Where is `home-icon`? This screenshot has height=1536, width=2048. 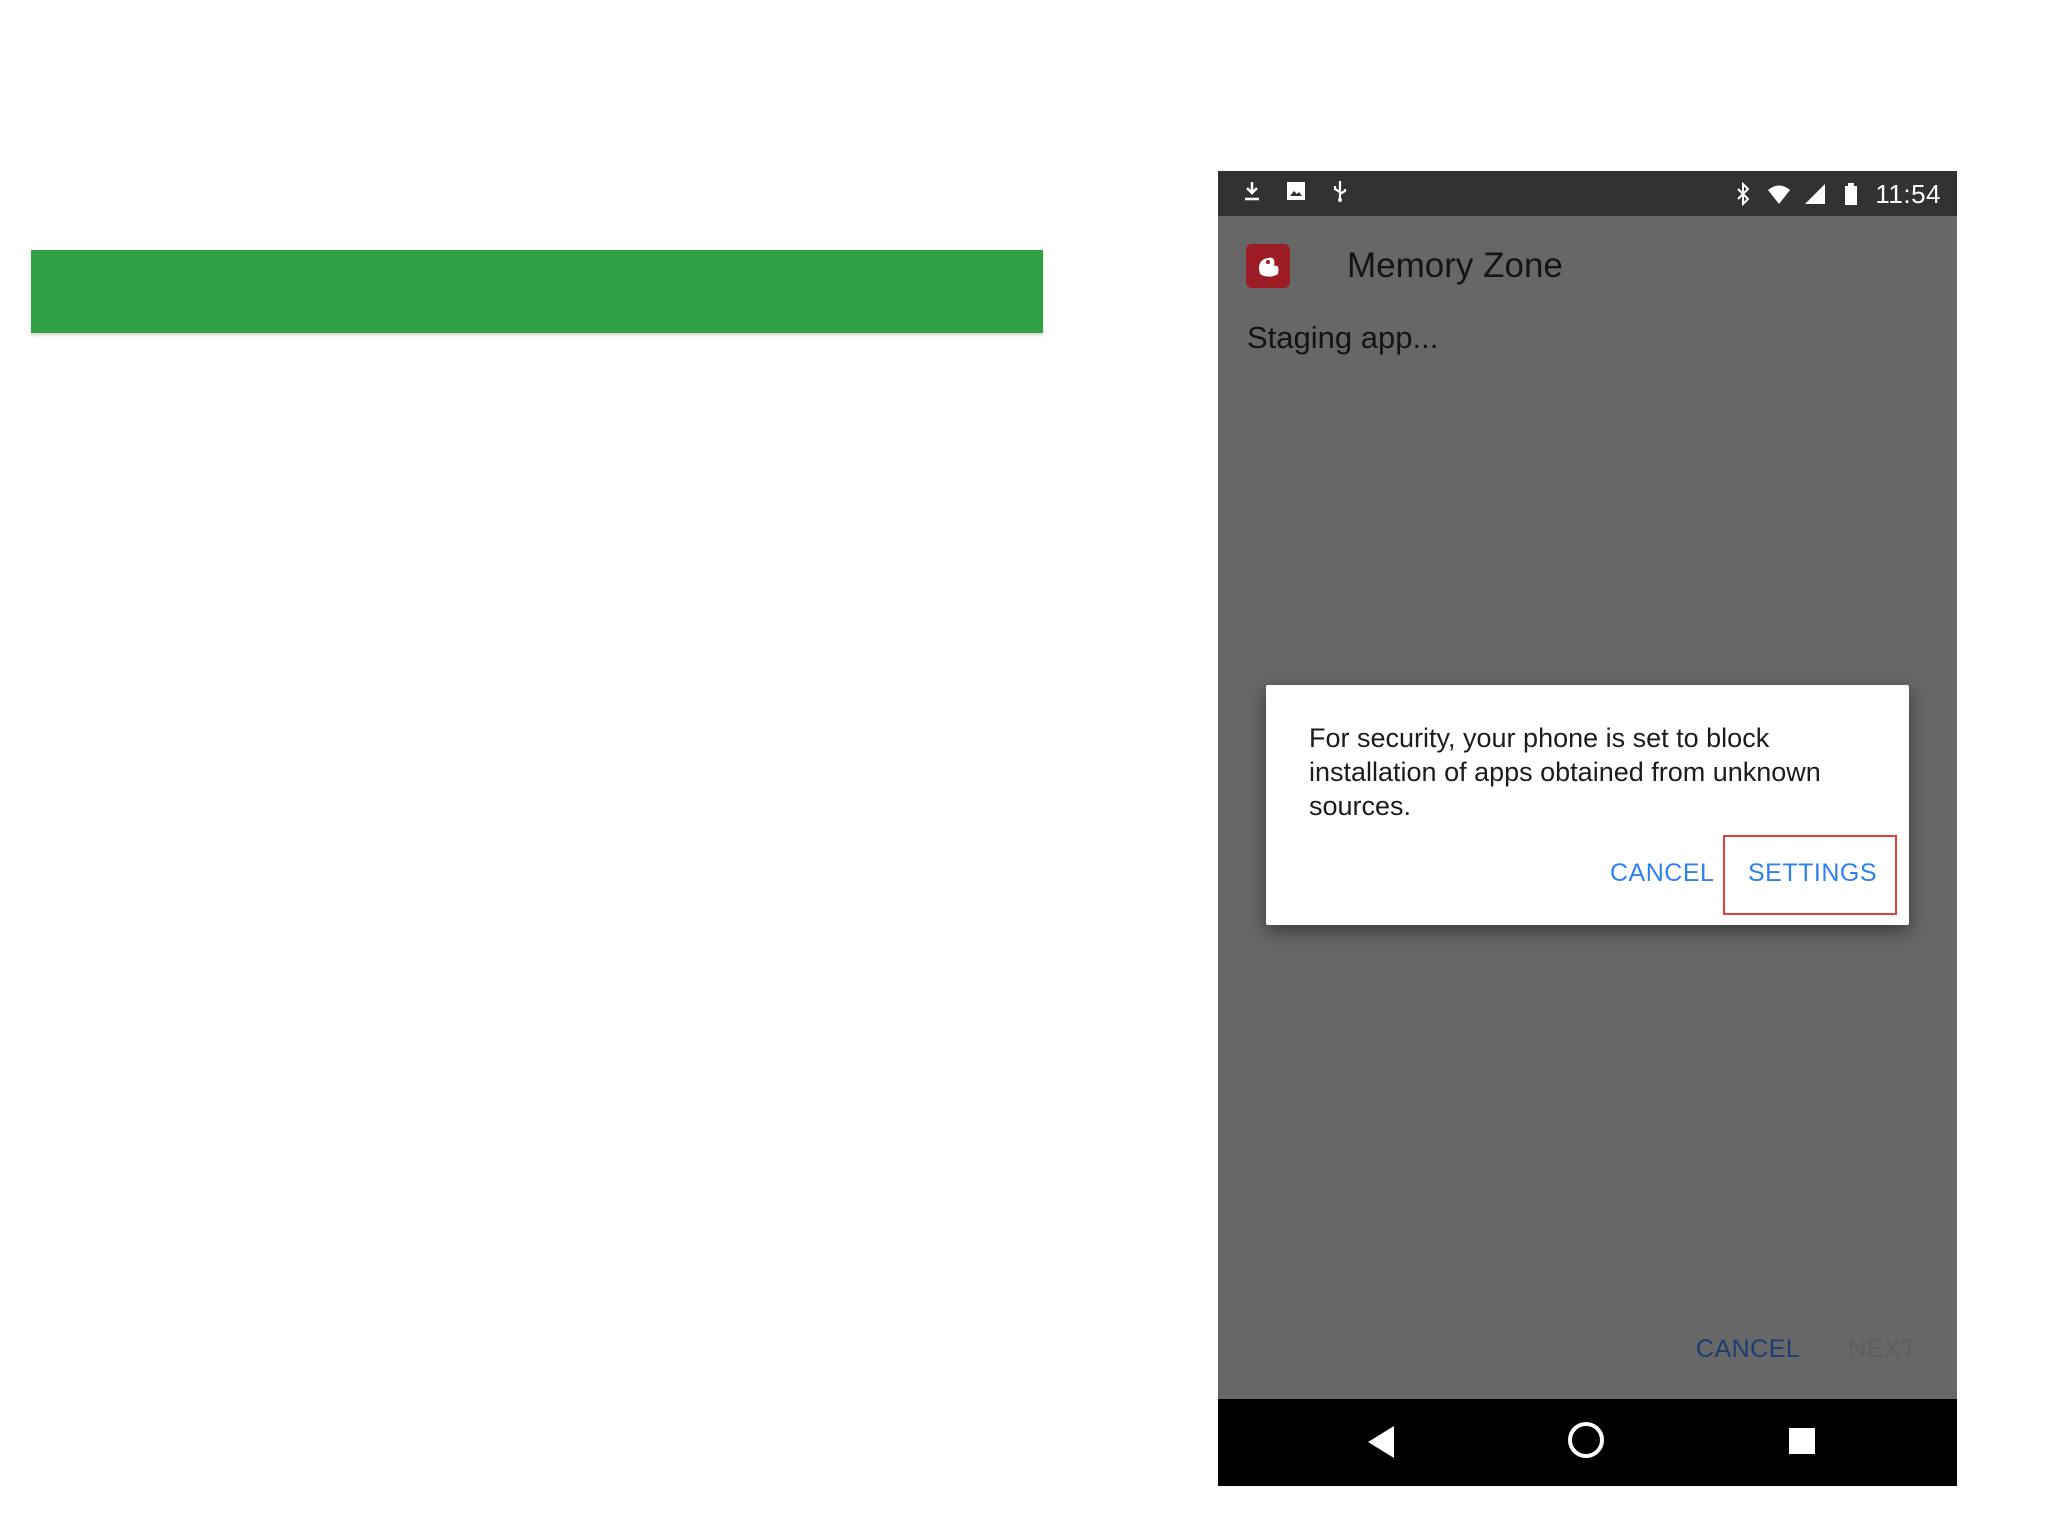
home-icon is located at coordinates (1586, 1440).